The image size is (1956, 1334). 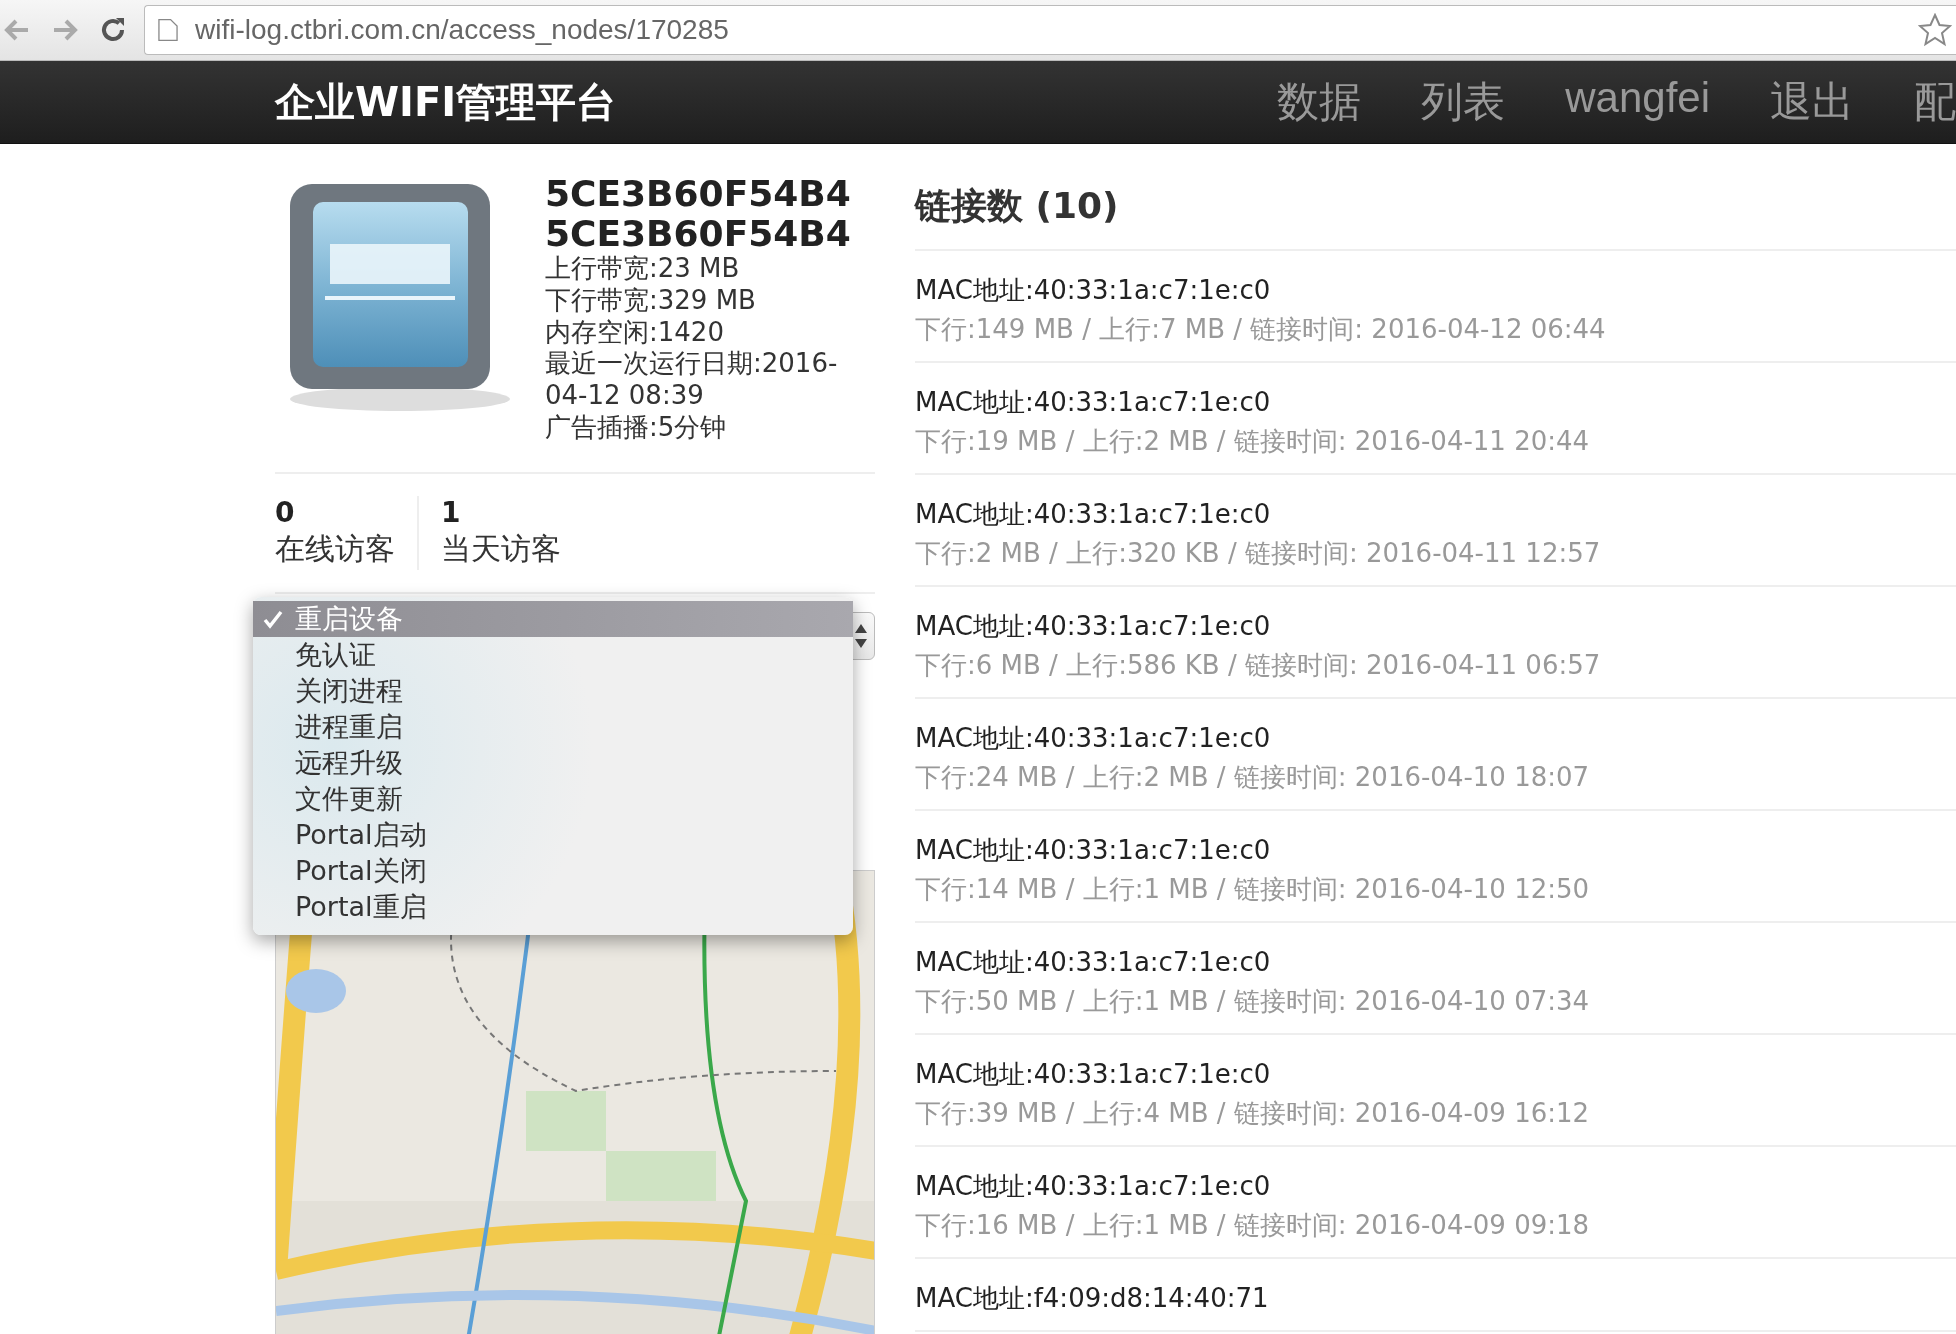 What do you see at coordinates (446, 102) in the screenshot?
I see `brand-title: 企业WIFI管理平台` at bounding box center [446, 102].